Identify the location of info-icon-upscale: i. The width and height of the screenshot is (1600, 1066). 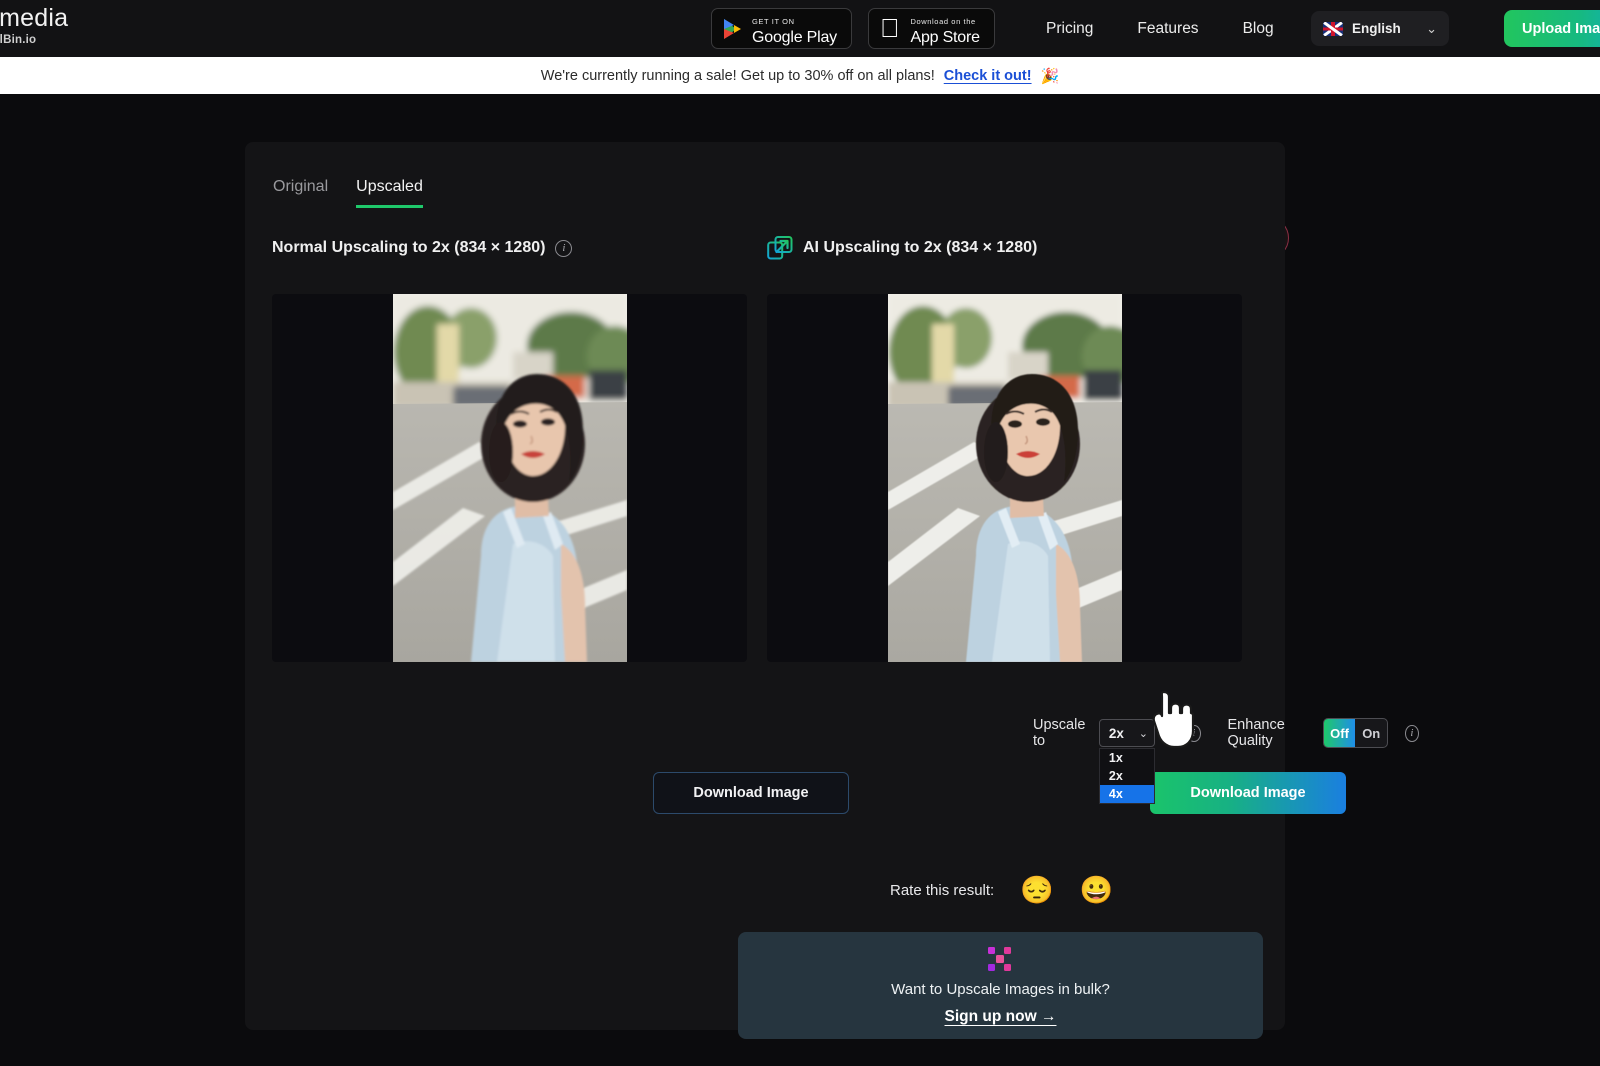
(1193, 733).